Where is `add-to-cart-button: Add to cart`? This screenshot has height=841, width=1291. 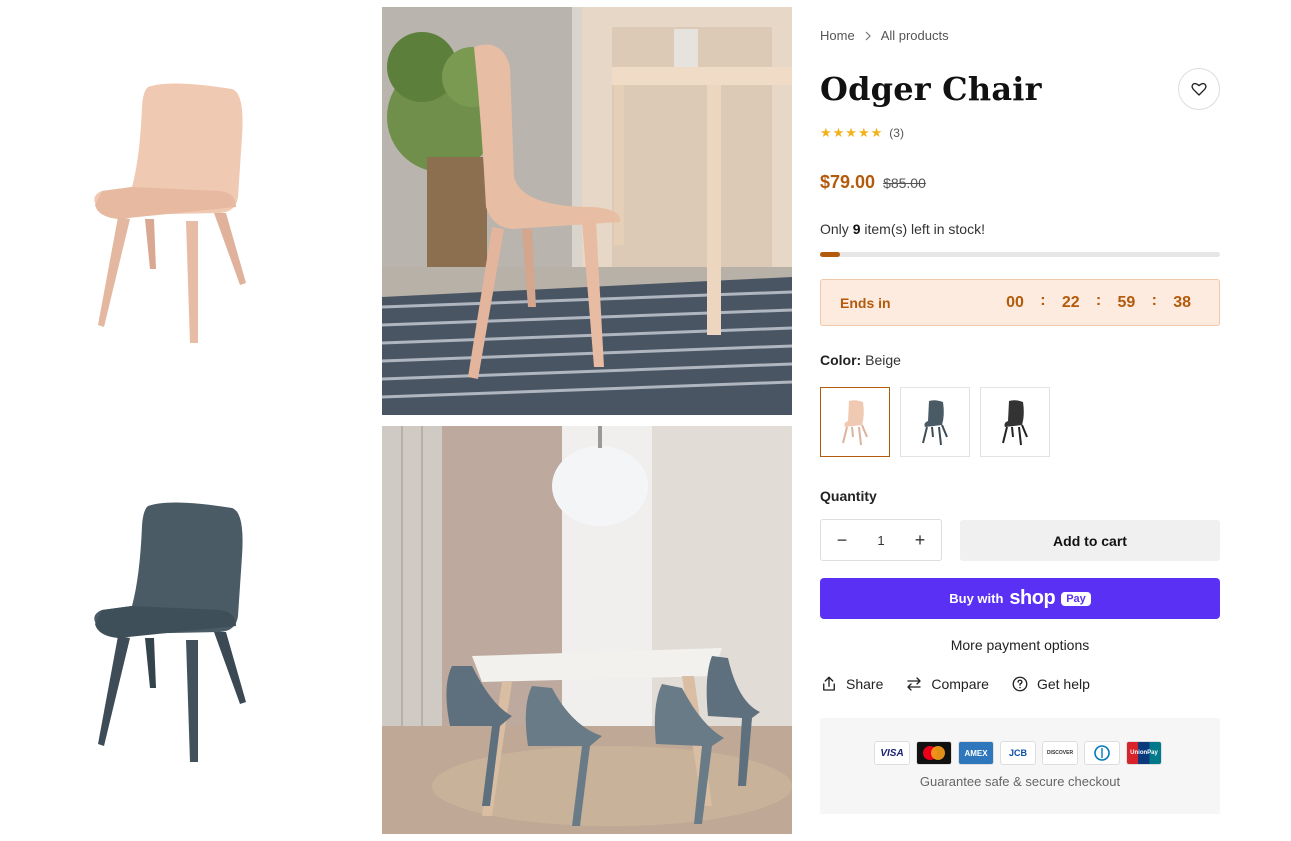
add-to-cart-button: Add to cart is located at coordinates (1090, 540).